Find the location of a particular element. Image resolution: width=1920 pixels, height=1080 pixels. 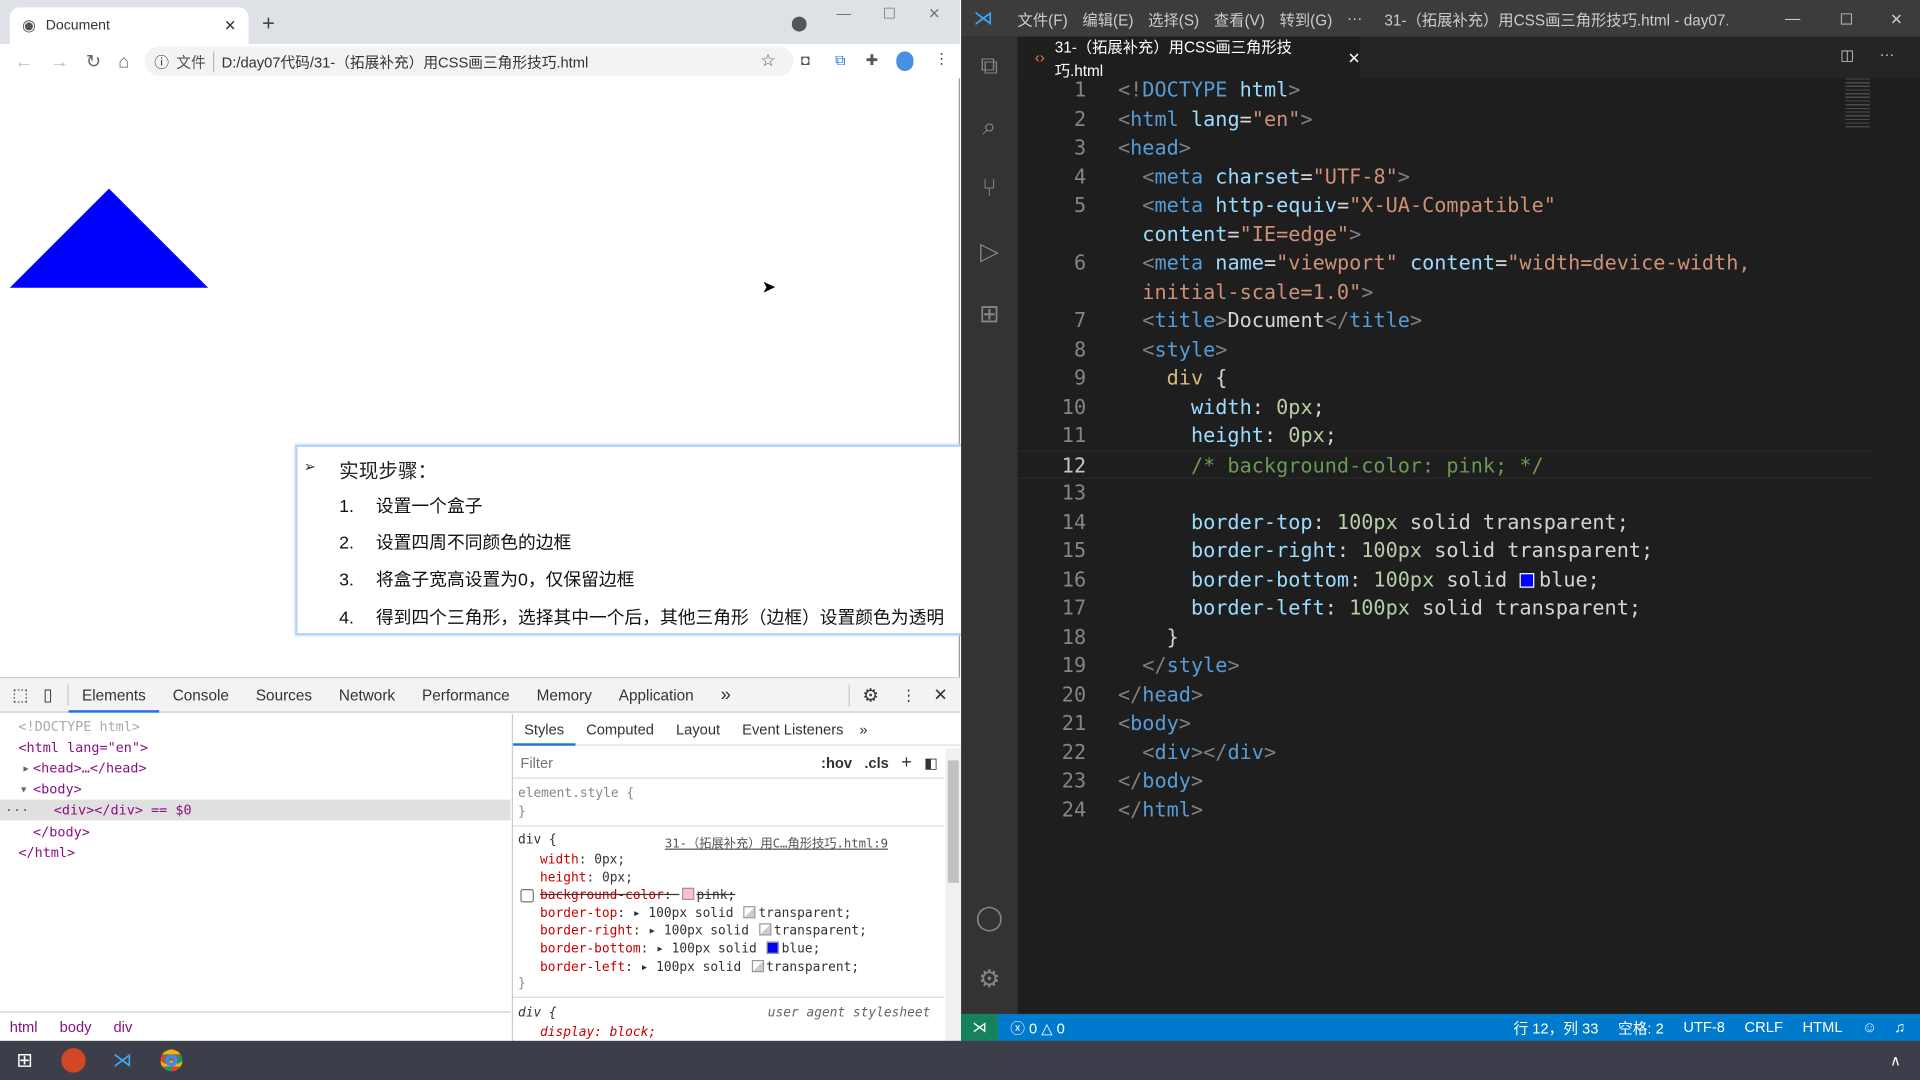

code-line: 21 <body> is located at coordinates (1446, 723).